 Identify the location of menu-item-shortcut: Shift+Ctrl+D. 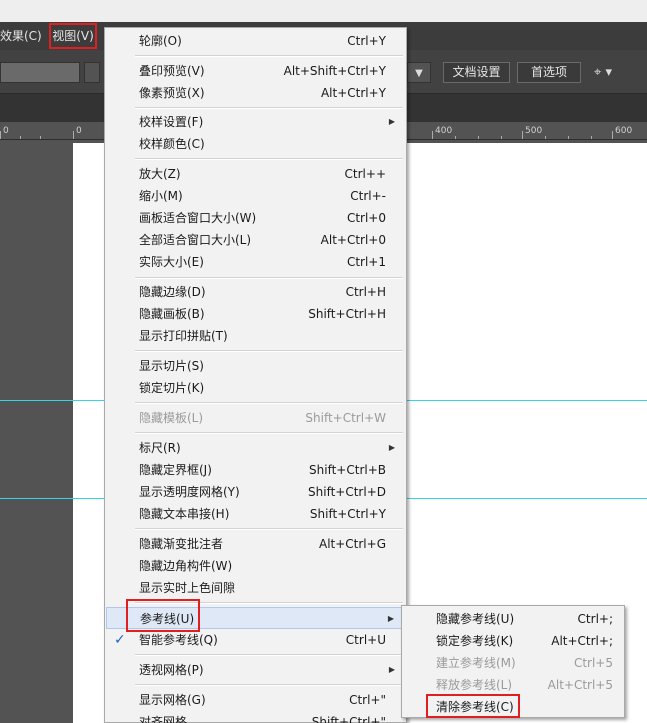
(347, 492).